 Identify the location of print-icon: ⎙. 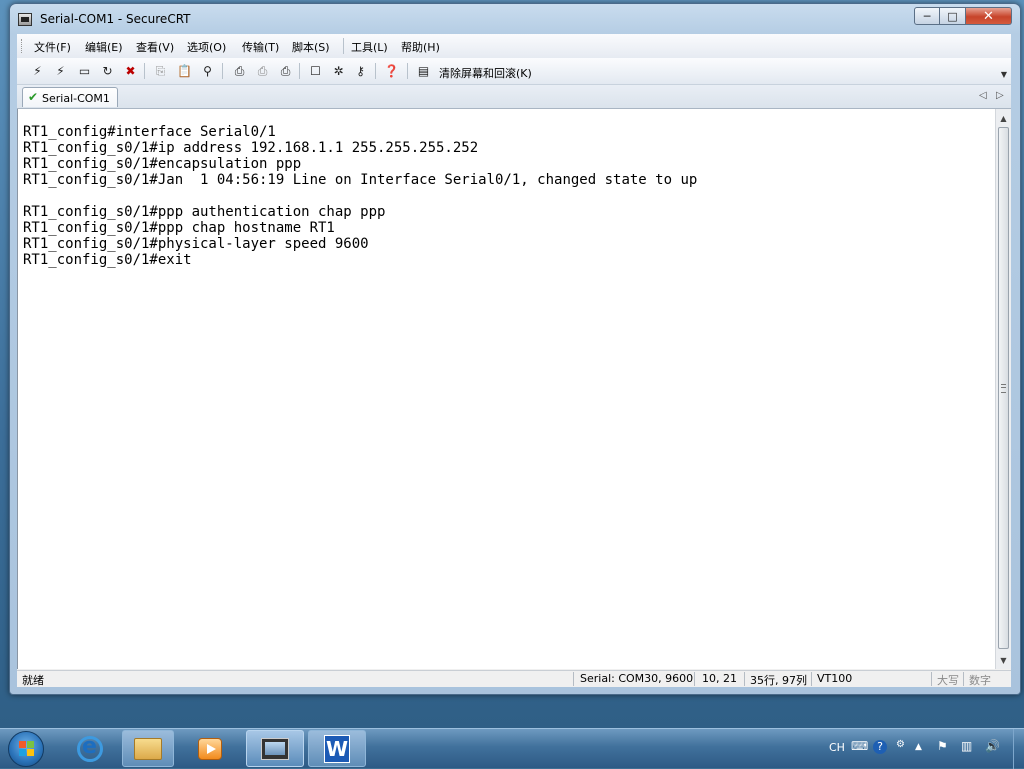
(239, 71).